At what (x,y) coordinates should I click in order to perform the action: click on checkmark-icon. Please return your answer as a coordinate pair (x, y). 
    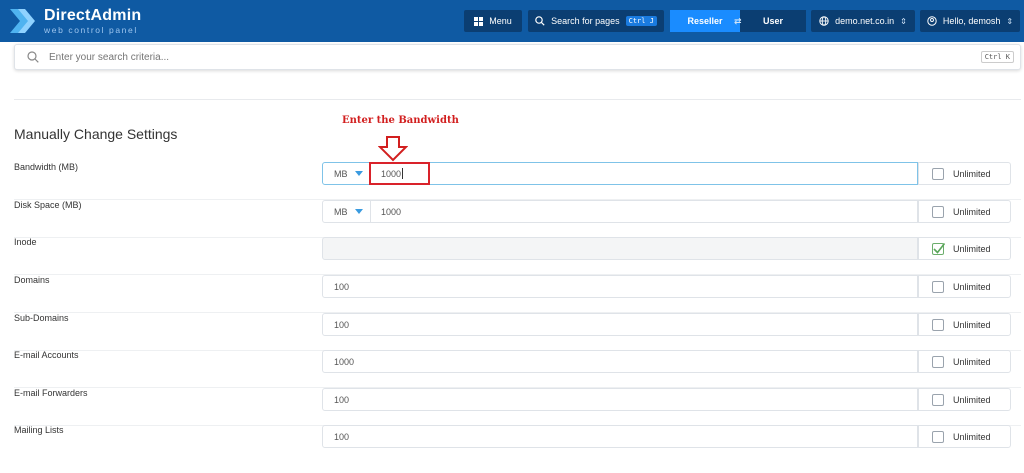
    Looking at the image, I should click on (939, 248).